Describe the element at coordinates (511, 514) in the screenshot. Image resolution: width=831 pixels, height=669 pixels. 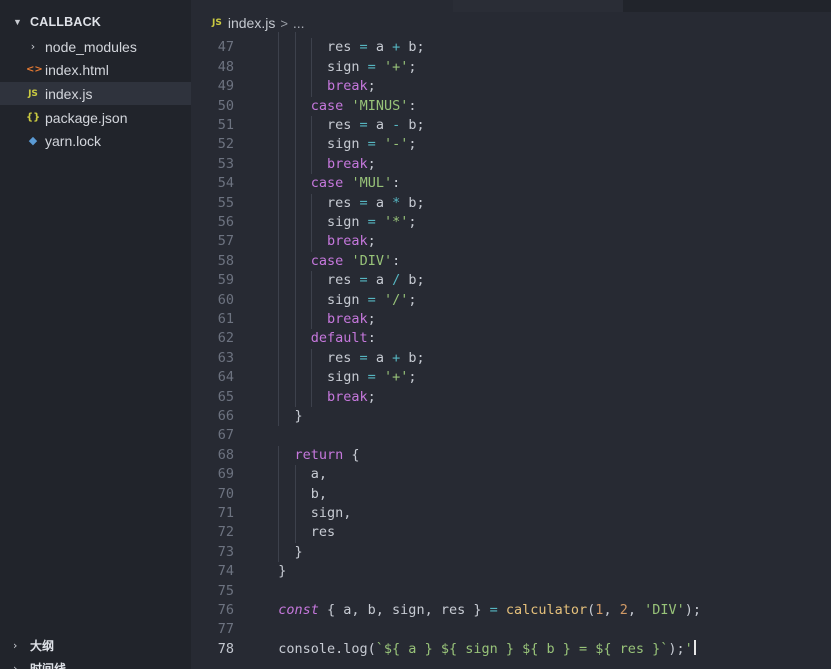
I see `code-line: 71 sign,` at that location.